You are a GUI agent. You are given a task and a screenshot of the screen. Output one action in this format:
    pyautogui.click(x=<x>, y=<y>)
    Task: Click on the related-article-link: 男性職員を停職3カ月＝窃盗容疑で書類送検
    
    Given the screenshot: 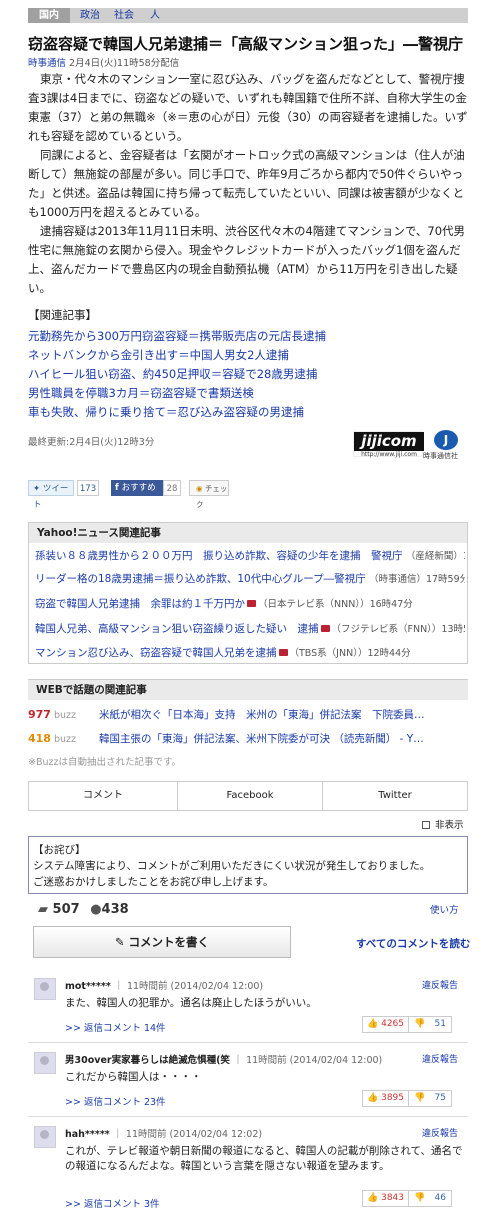 What is the action you would take?
    pyautogui.click(x=141, y=393)
    